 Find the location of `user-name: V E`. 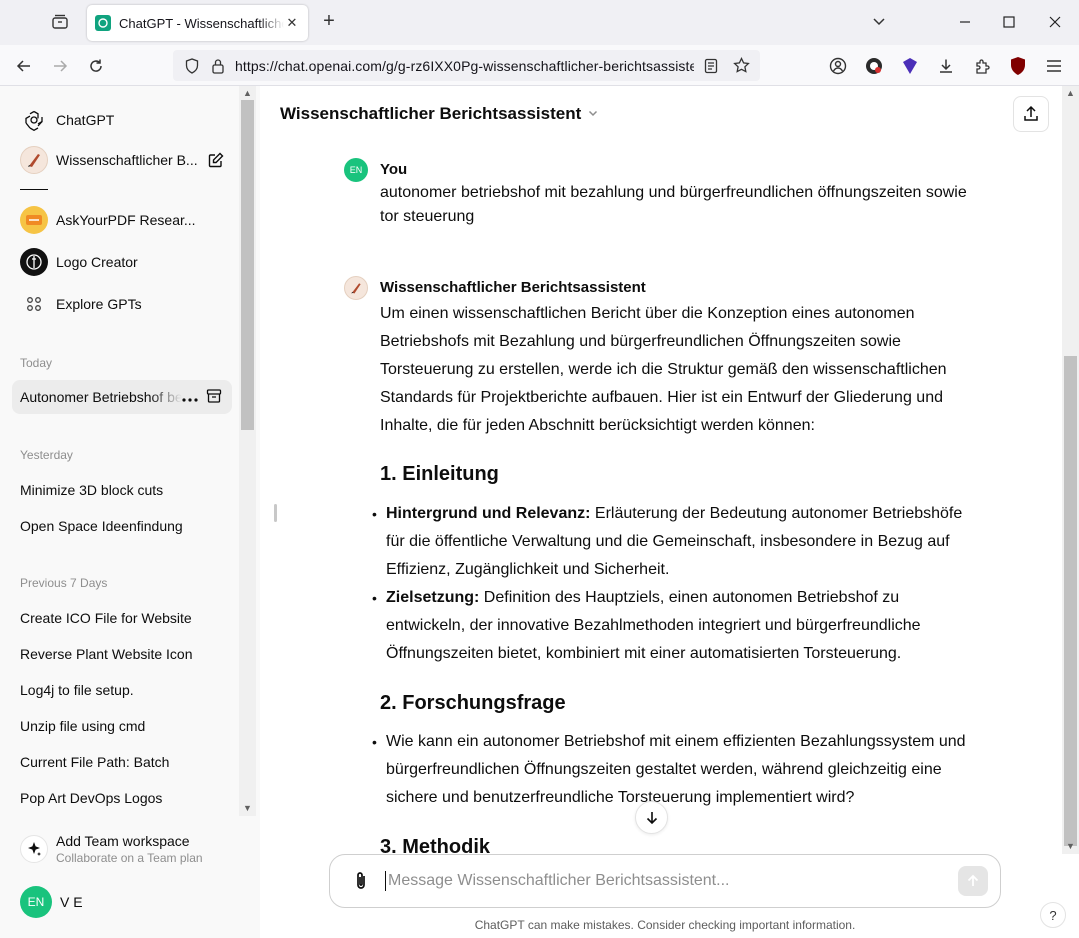

user-name: V E is located at coordinates (71, 902).